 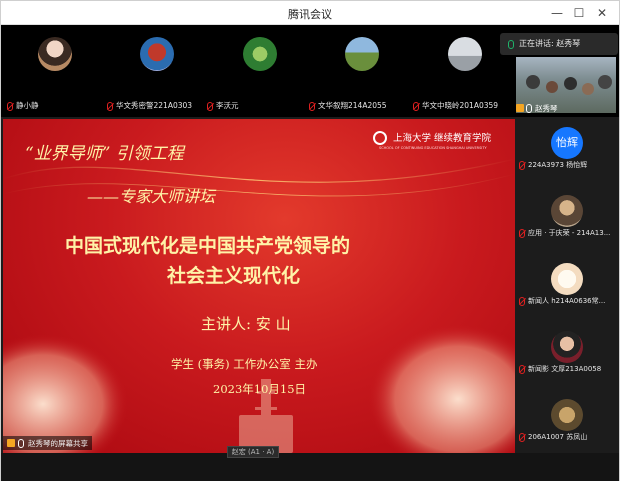 I want to click on watermark-label: 赵宏 (A1 · A), so click(x=253, y=452).